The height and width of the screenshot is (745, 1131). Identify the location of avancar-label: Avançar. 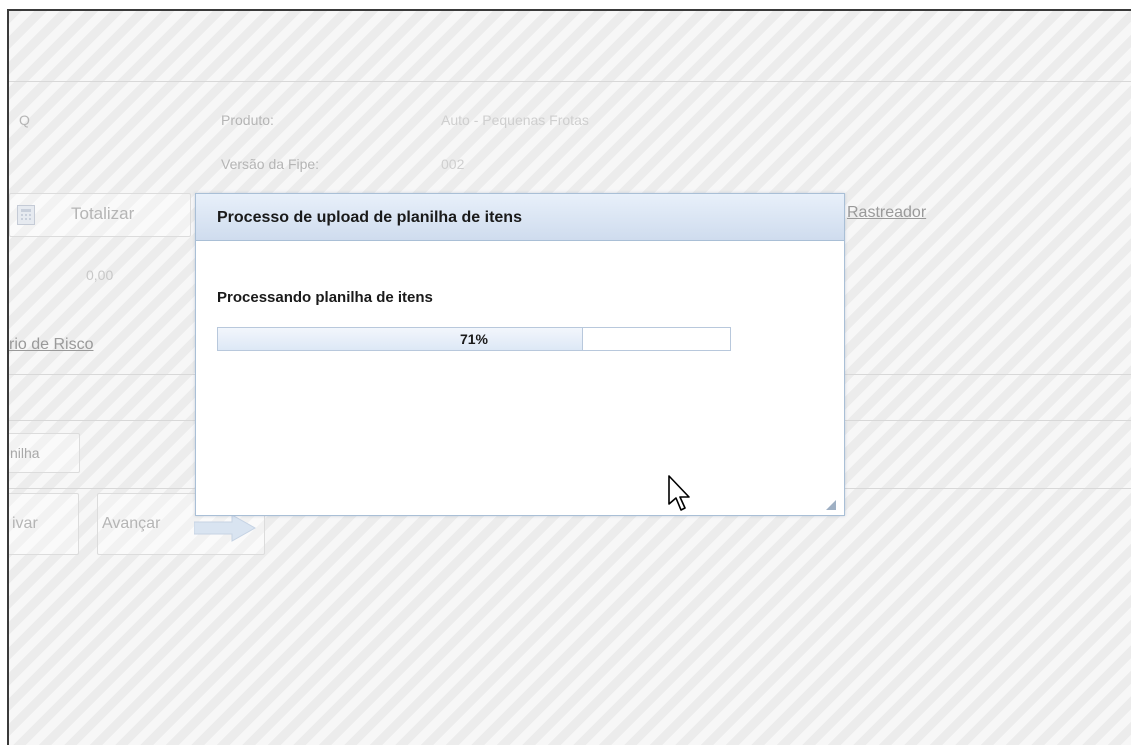
(131, 523).